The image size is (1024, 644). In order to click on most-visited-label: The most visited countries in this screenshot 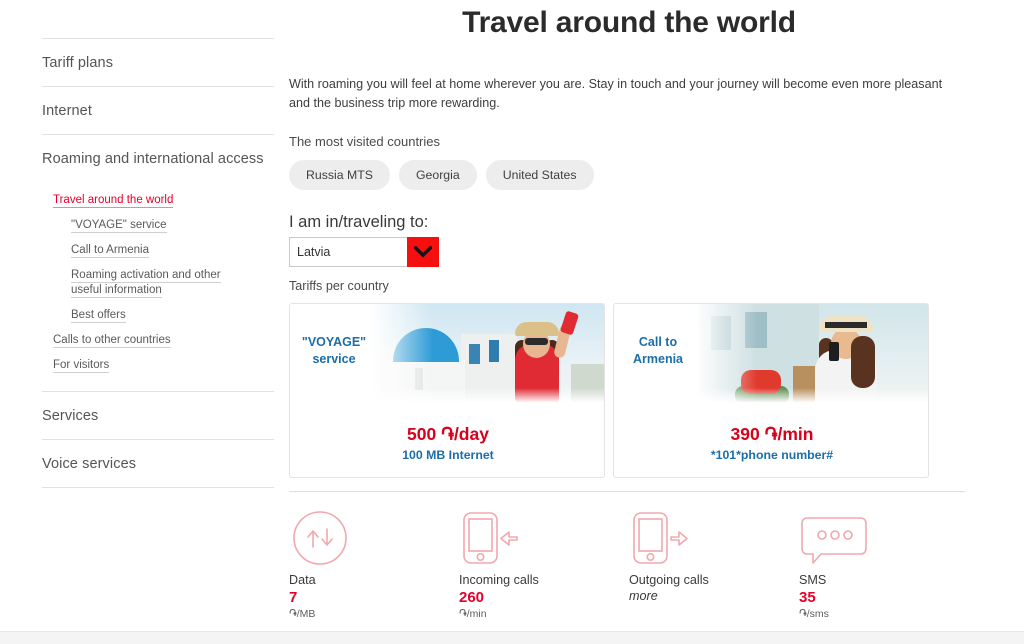, I will do `click(365, 141)`.